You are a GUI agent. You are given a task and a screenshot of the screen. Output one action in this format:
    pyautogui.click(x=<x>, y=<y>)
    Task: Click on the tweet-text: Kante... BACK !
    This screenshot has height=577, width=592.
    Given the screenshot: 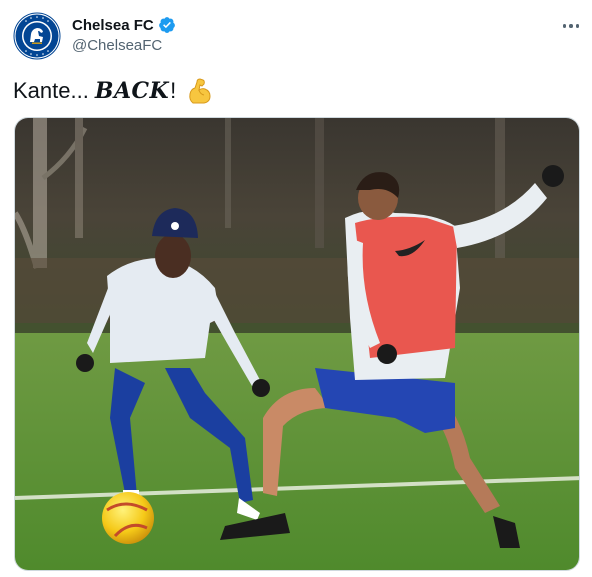 What is the action you would take?
    pyautogui.click(x=113, y=91)
    